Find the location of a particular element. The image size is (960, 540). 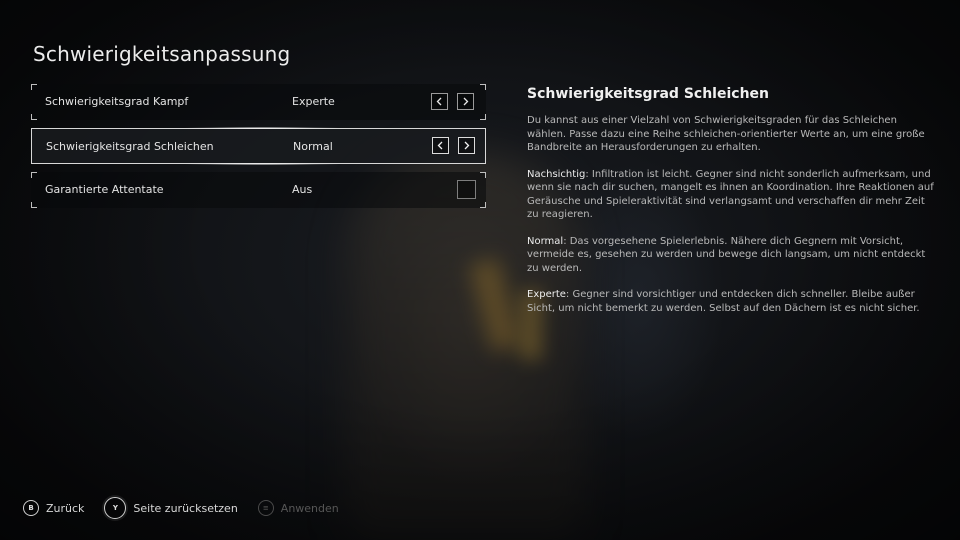

setting-row-guaranteed-assassinations: Garantierte Attentate Aus is located at coordinates (258, 190).